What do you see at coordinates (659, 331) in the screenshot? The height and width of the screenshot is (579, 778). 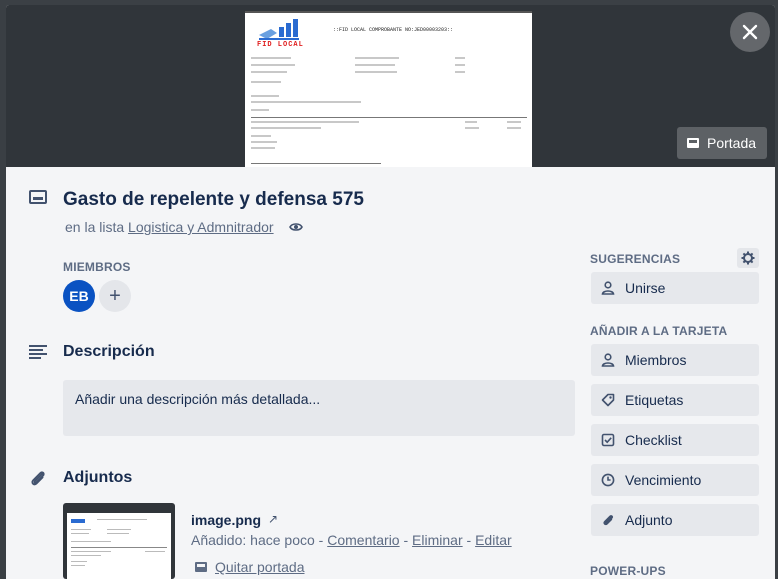 I see `add-to-card-label: AÑADIR A LA TARJETA` at bounding box center [659, 331].